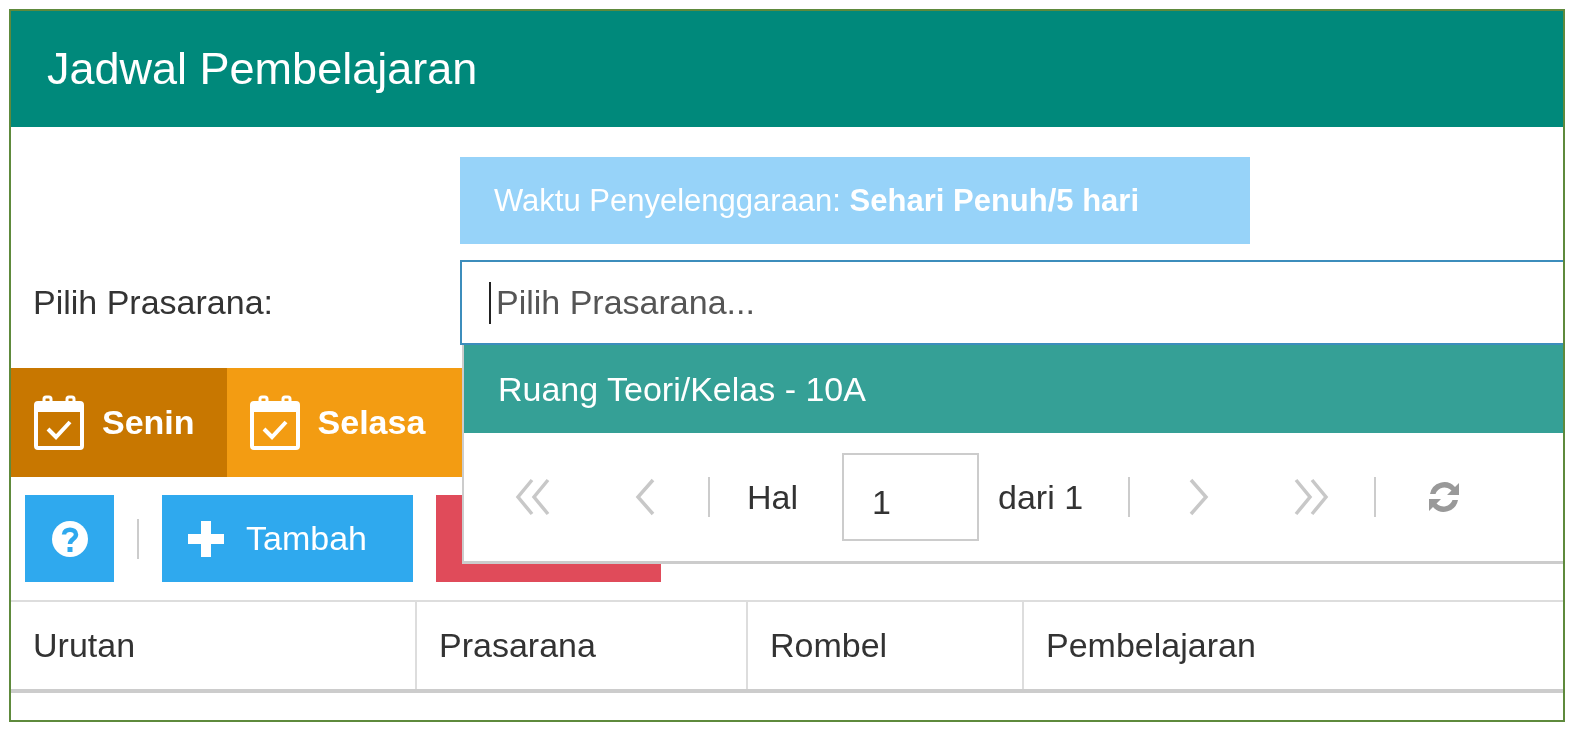 The height and width of the screenshot is (731, 1574). Describe the element at coordinates (886, 645) in the screenshot. I see `column-header: Rombel` at that location.